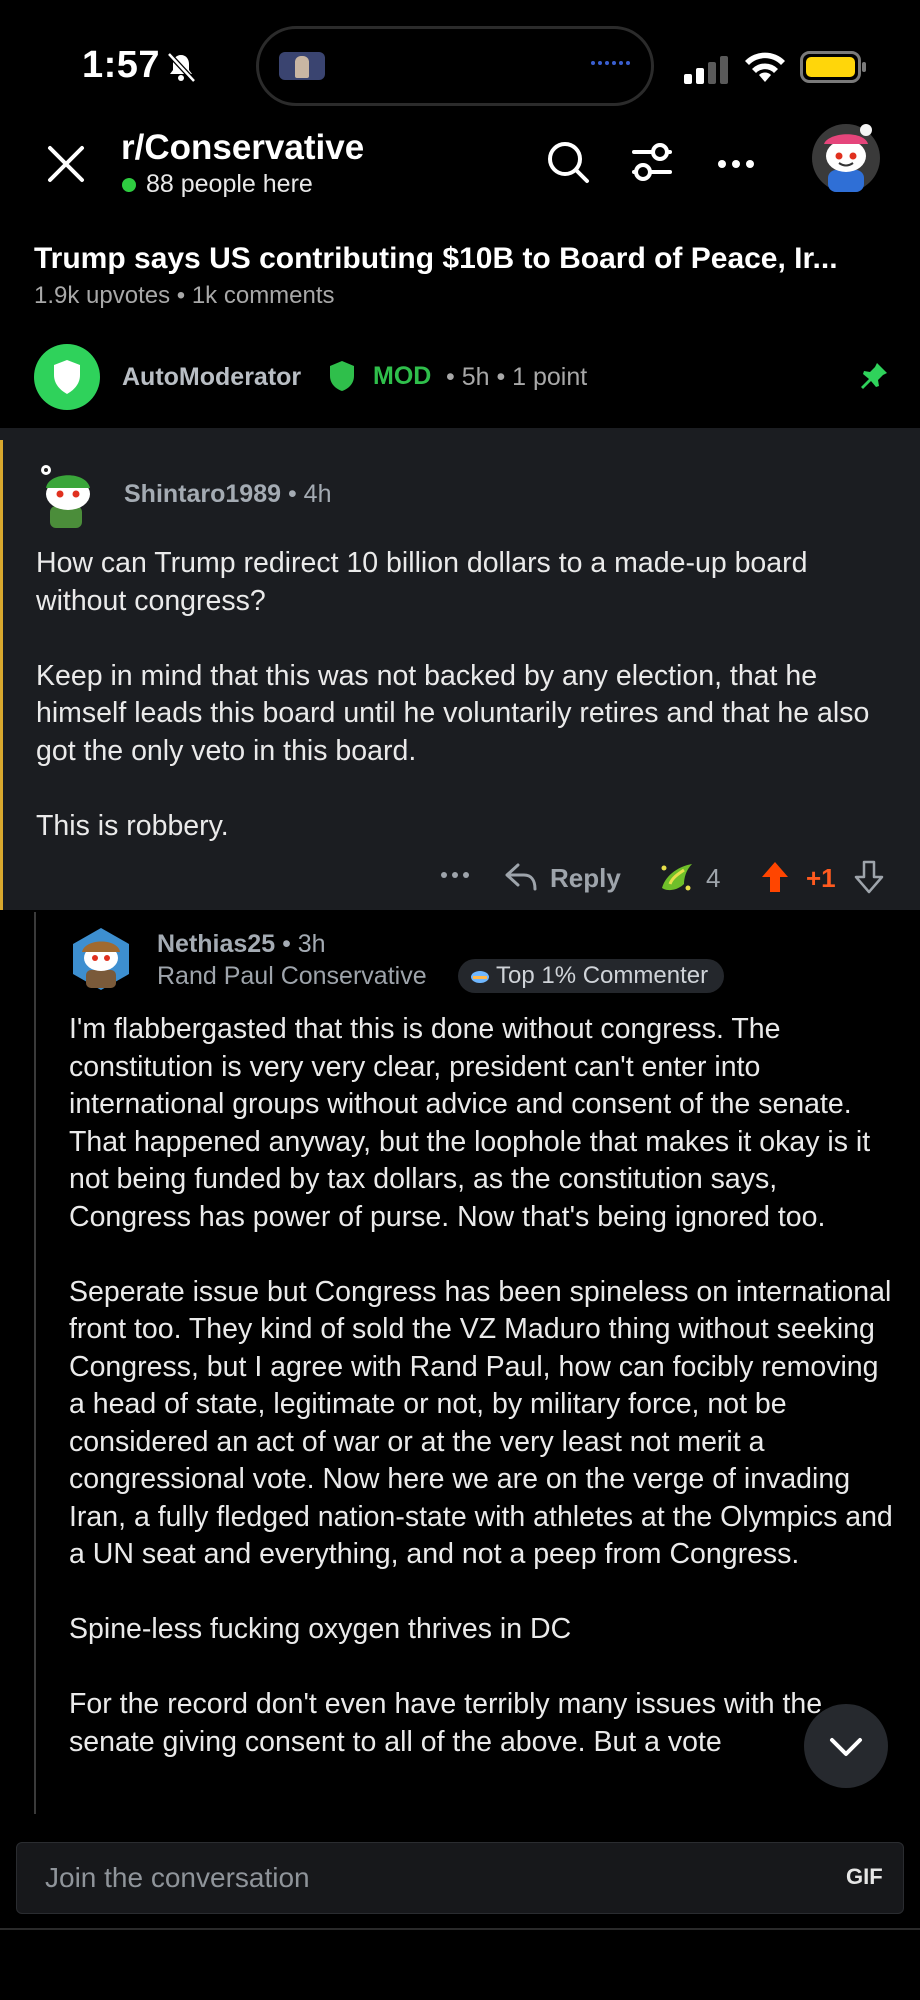  I want to click on online-count: 88 people here, so click(229, 184).